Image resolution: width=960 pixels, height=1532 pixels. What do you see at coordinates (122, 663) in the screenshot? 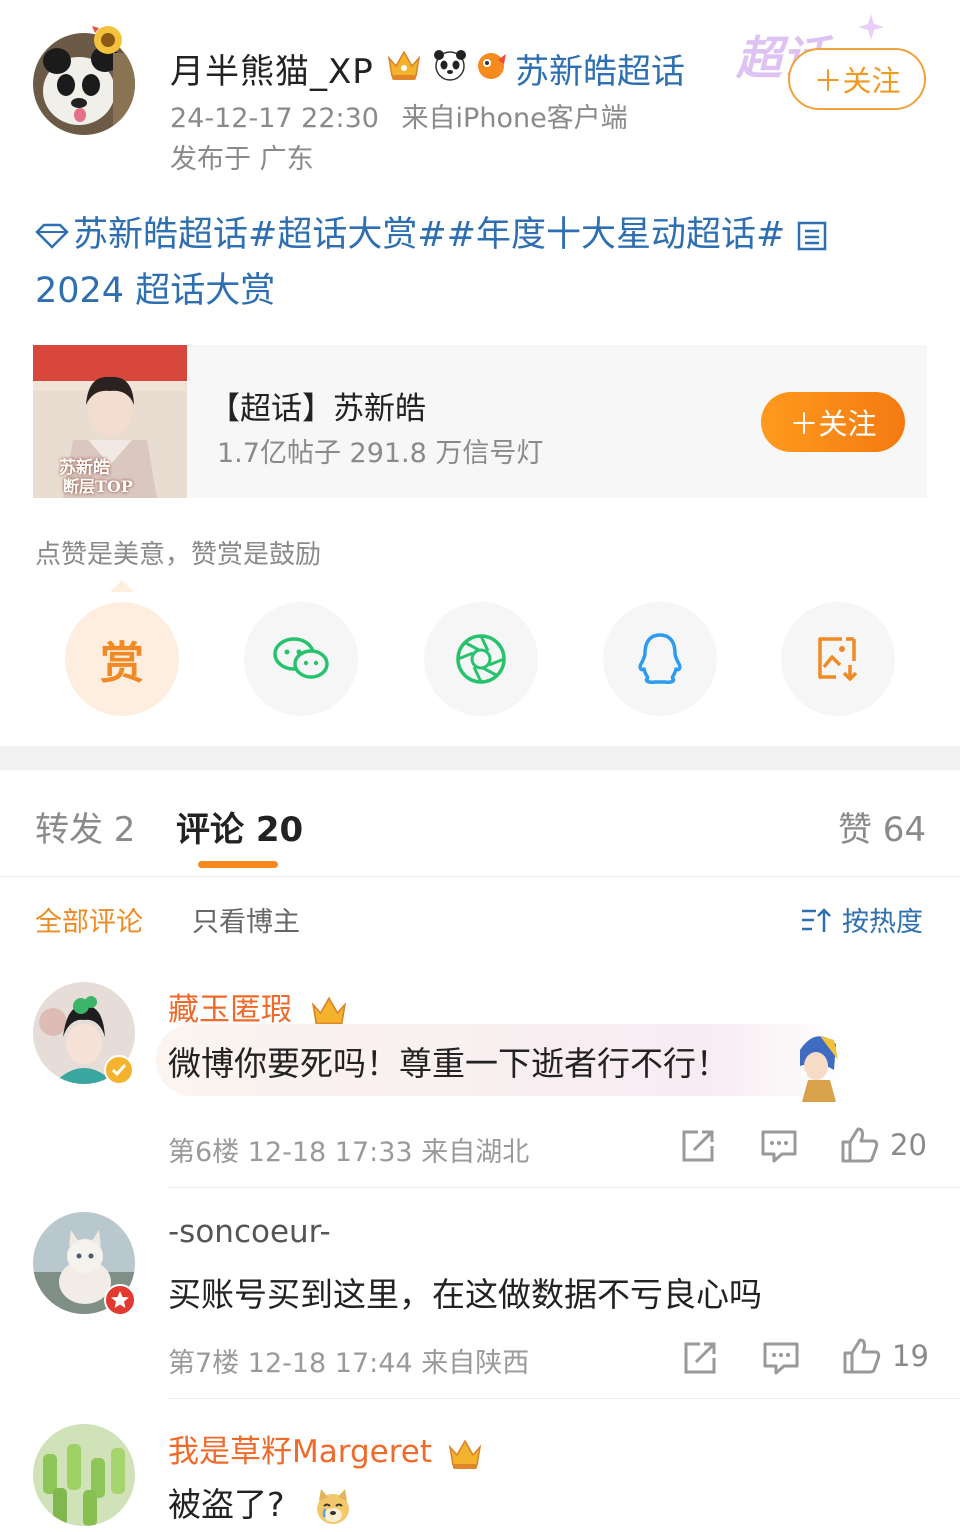
I see `reward-icon: 赏` at bounding box center [122, 663].